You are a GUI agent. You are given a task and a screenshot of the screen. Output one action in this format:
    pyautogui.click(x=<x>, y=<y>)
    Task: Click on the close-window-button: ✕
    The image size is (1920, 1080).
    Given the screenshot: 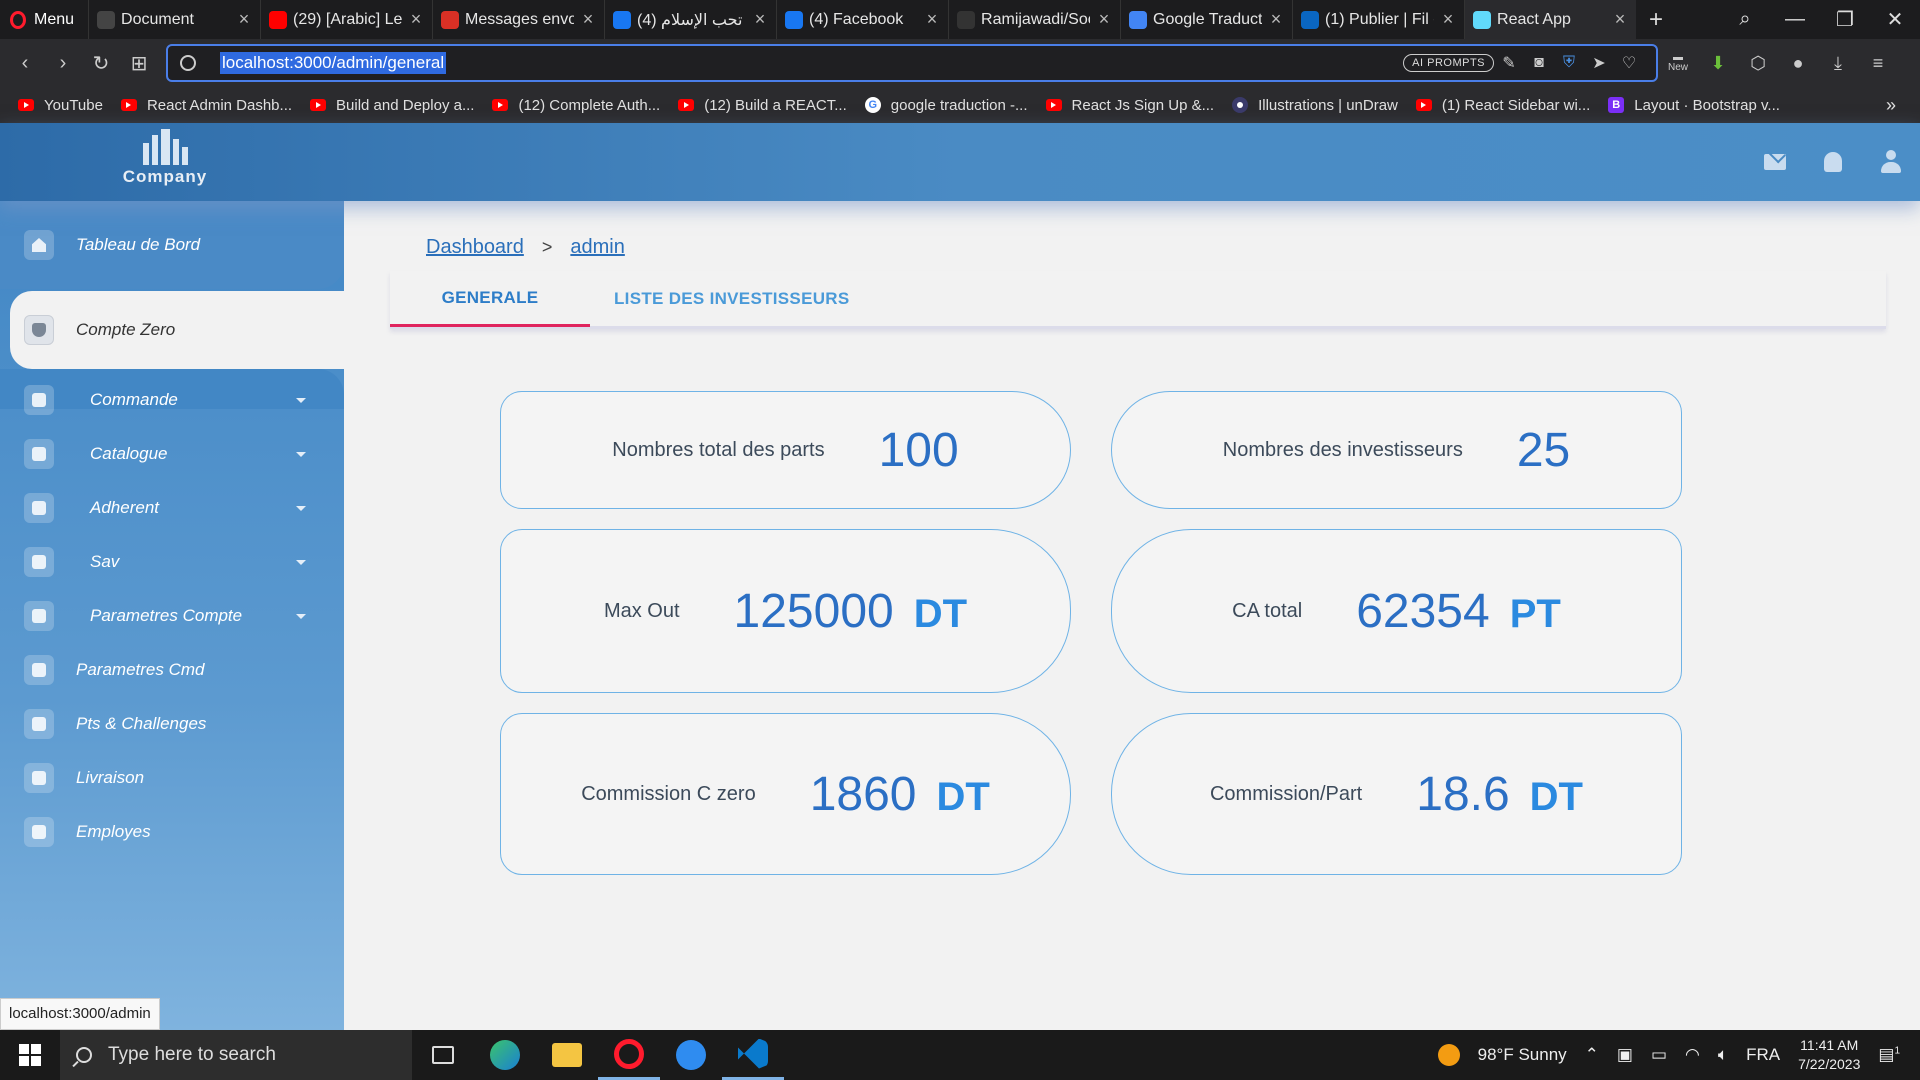 What is the action you would take?
    pyautogui.click(x=1895, y=19)
    